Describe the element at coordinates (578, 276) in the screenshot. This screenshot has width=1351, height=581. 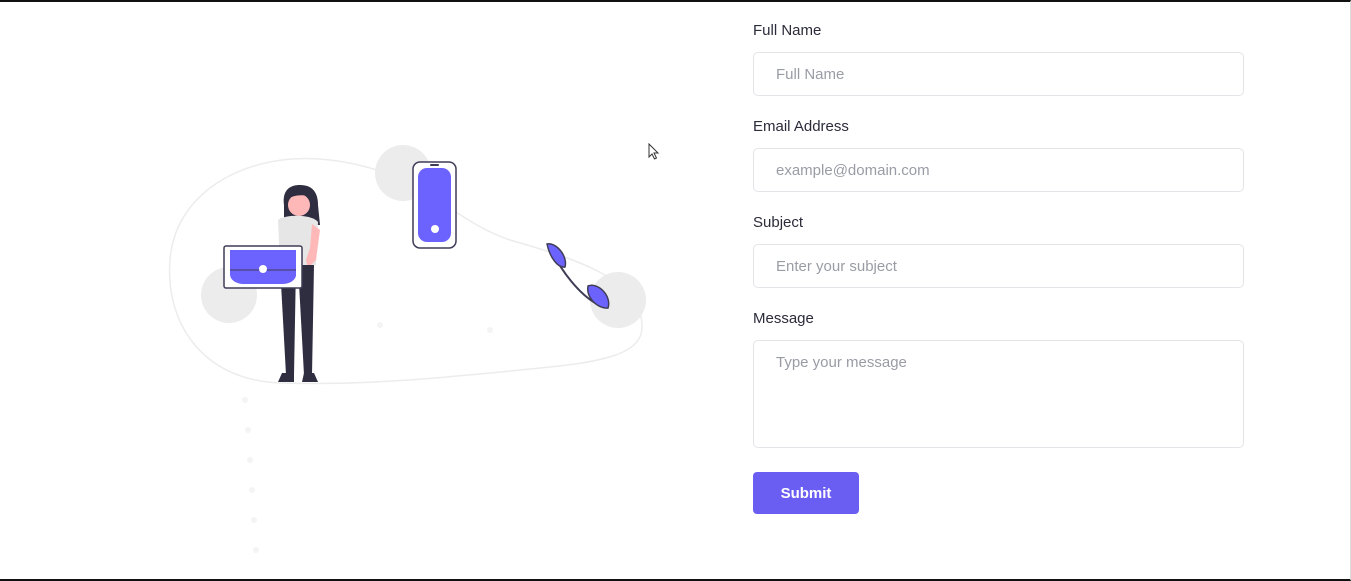
I see `handset-illustration` at that location.